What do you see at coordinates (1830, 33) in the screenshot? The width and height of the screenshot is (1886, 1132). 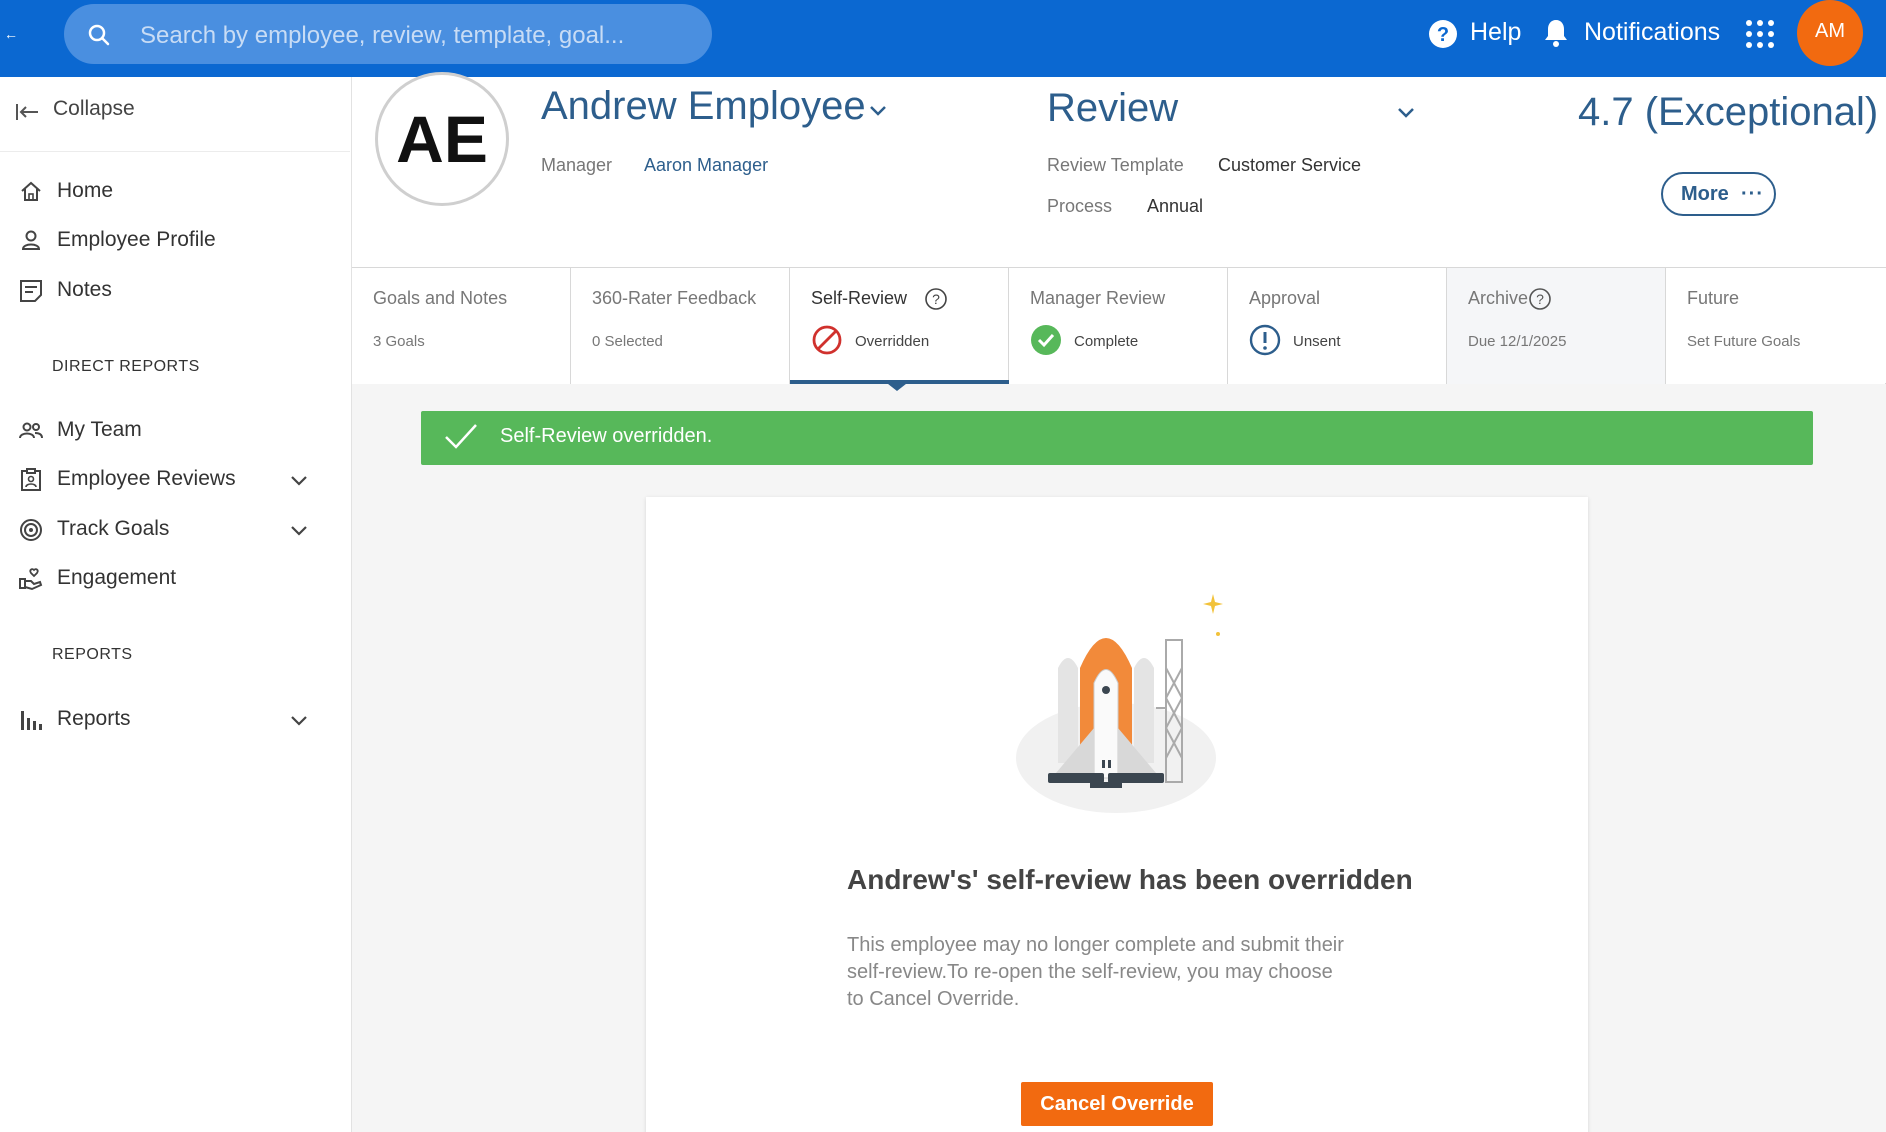 I see `user-avatar: AM` at bounding box center [1830, 33].